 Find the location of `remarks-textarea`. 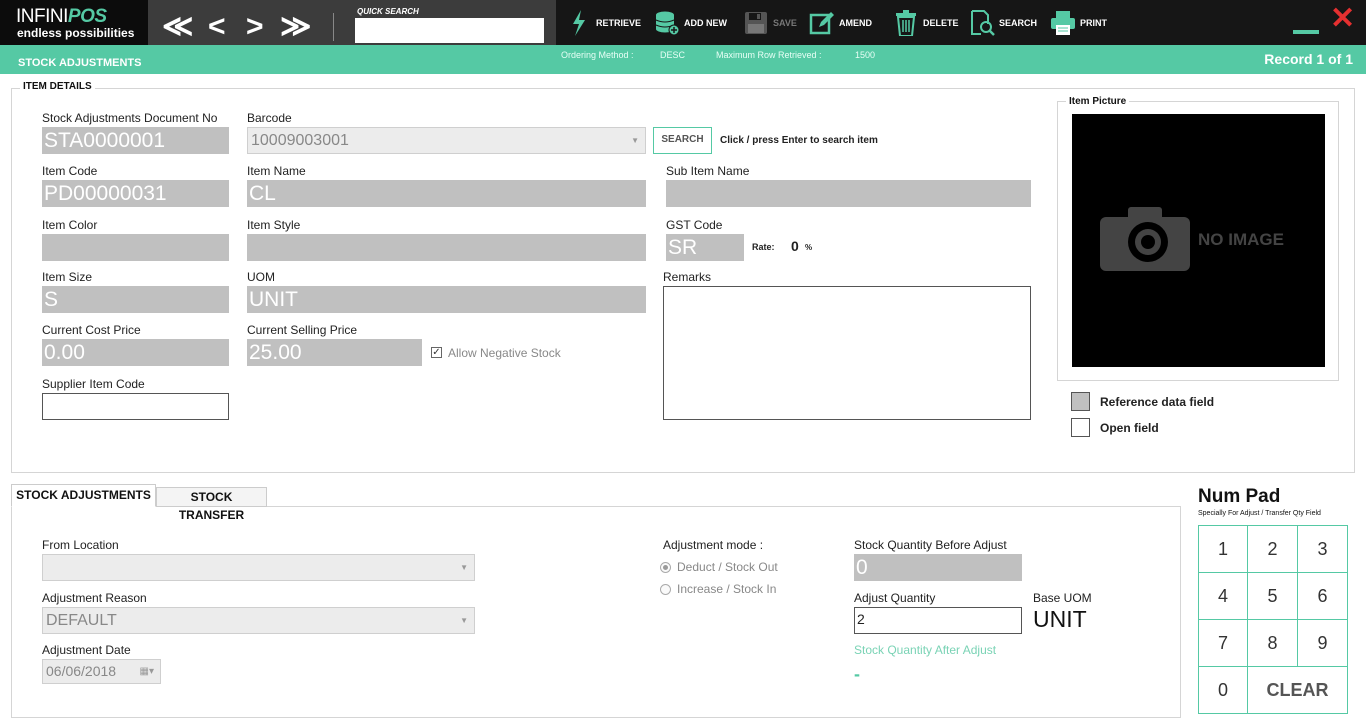

remarks-textarea is located at coordinates (847, 353).